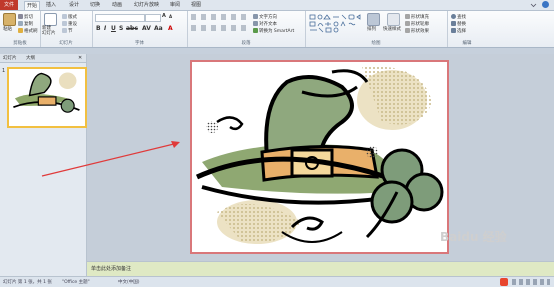 The height and width of the screenshot is (287, 554). I want to click on shape-effects-icon, so click(407, 30).